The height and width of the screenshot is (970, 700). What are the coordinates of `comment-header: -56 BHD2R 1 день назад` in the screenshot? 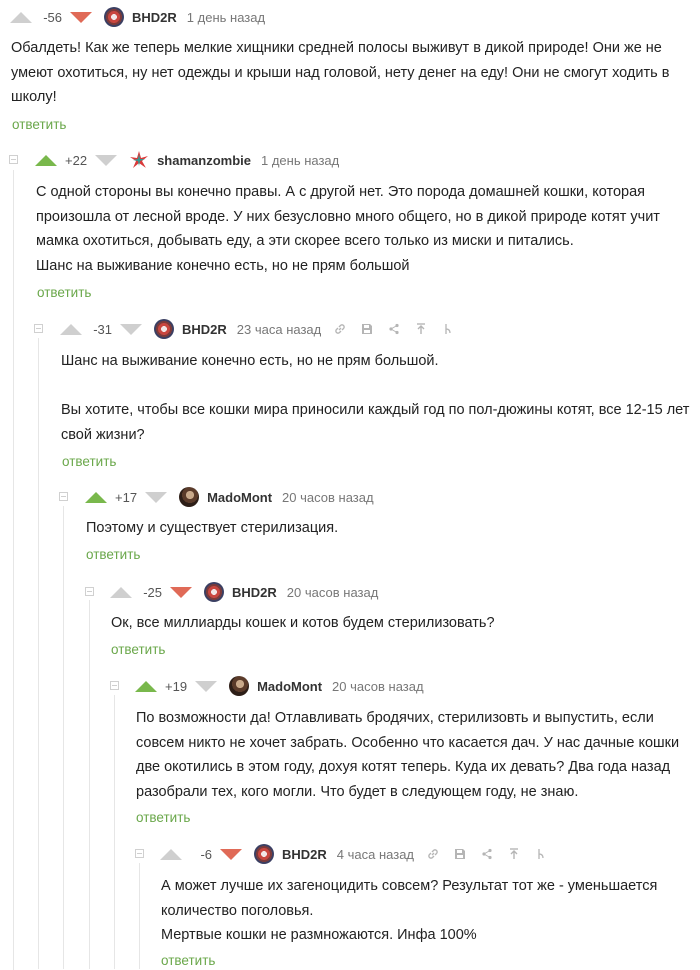 It's located at (137, 17).